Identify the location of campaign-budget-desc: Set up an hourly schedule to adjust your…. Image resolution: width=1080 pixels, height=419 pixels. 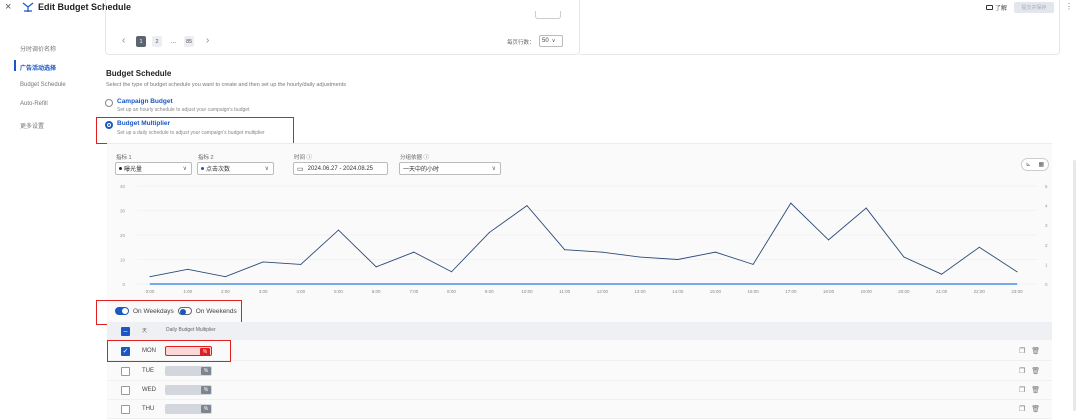
(183, 110).